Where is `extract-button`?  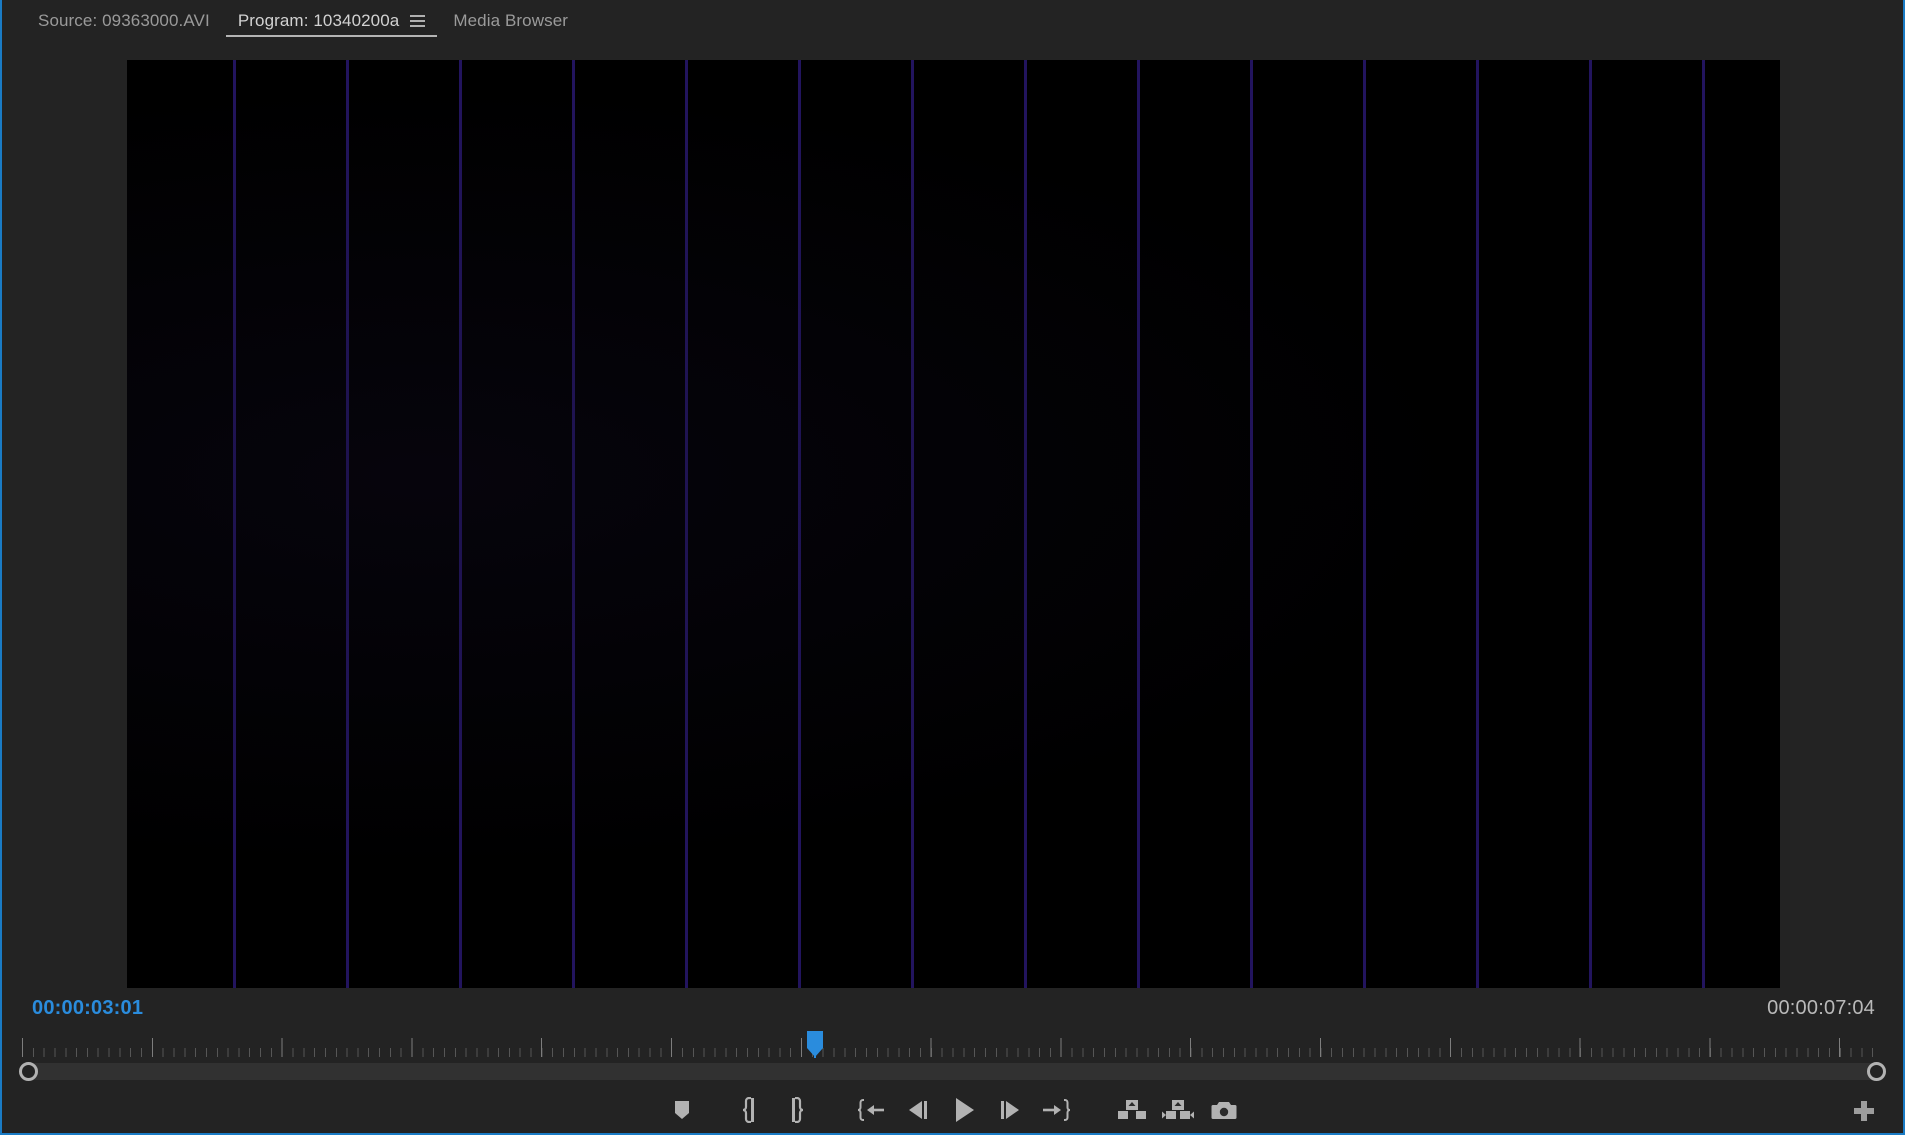
extract-button is located at coordinates (1178, 1110).